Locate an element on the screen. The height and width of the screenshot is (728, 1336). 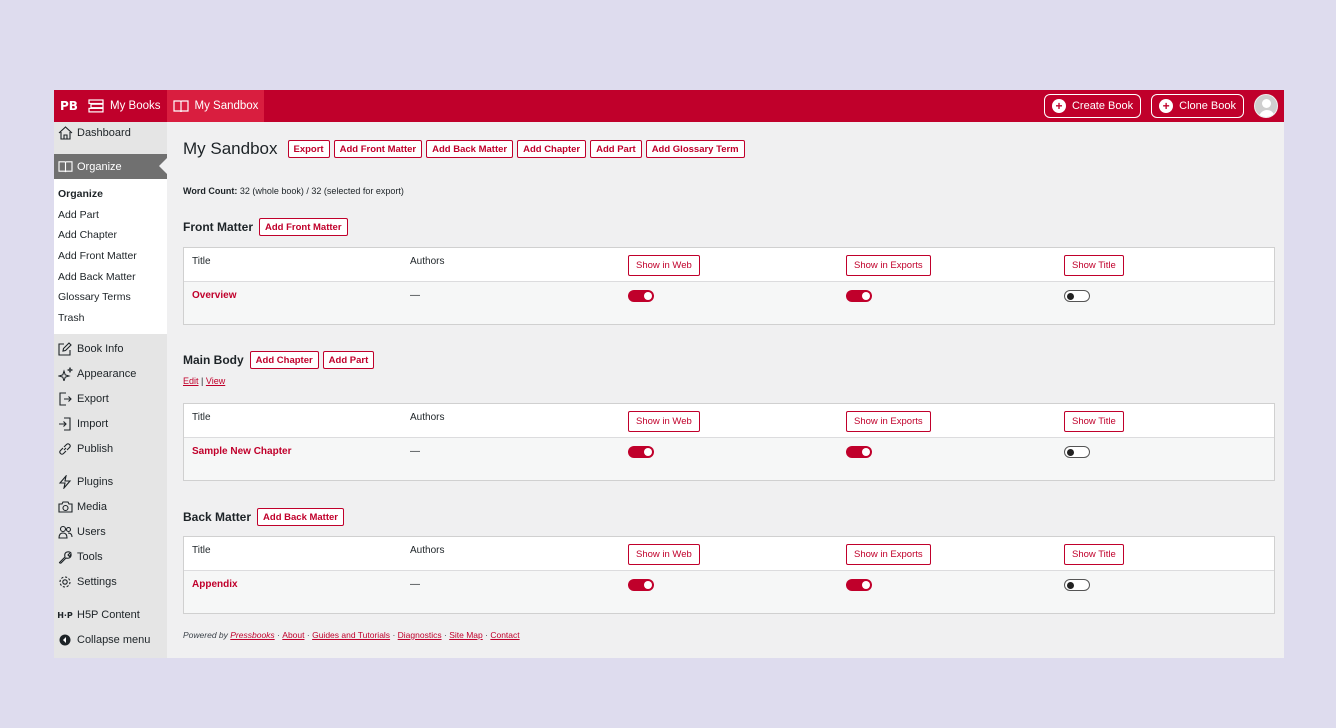
submenu-item-add-chapter: Add Chapter is located at coordinates (110, 235).